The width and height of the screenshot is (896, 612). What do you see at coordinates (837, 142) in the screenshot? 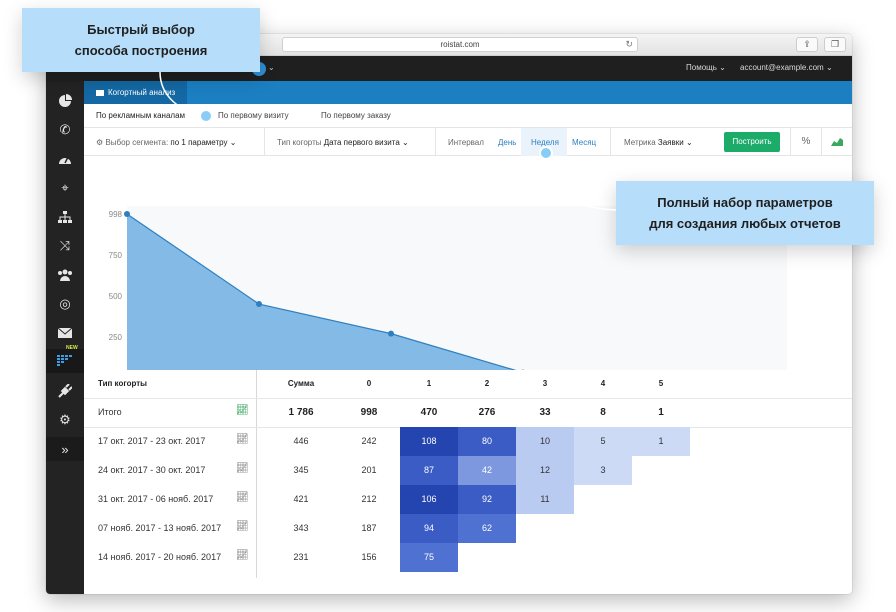
I see `chart-toggle-icon` at bounding box center [837, 142].